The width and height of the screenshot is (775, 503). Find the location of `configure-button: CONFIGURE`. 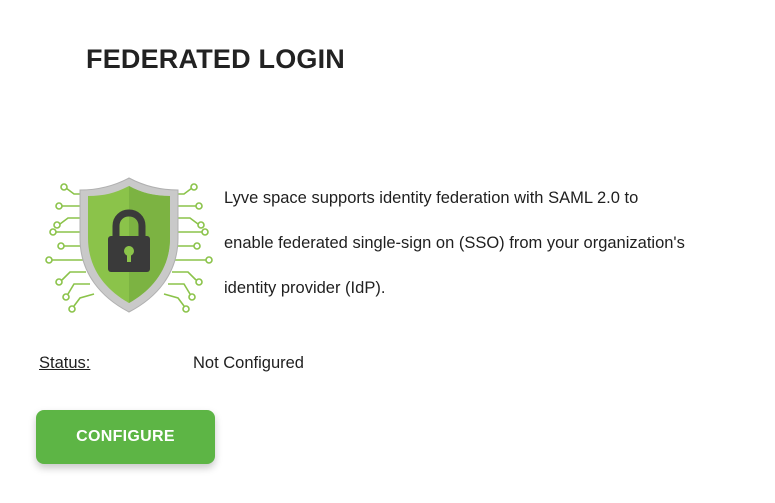

configure-button: CONFIGURE is located at coordinates (125, 437).